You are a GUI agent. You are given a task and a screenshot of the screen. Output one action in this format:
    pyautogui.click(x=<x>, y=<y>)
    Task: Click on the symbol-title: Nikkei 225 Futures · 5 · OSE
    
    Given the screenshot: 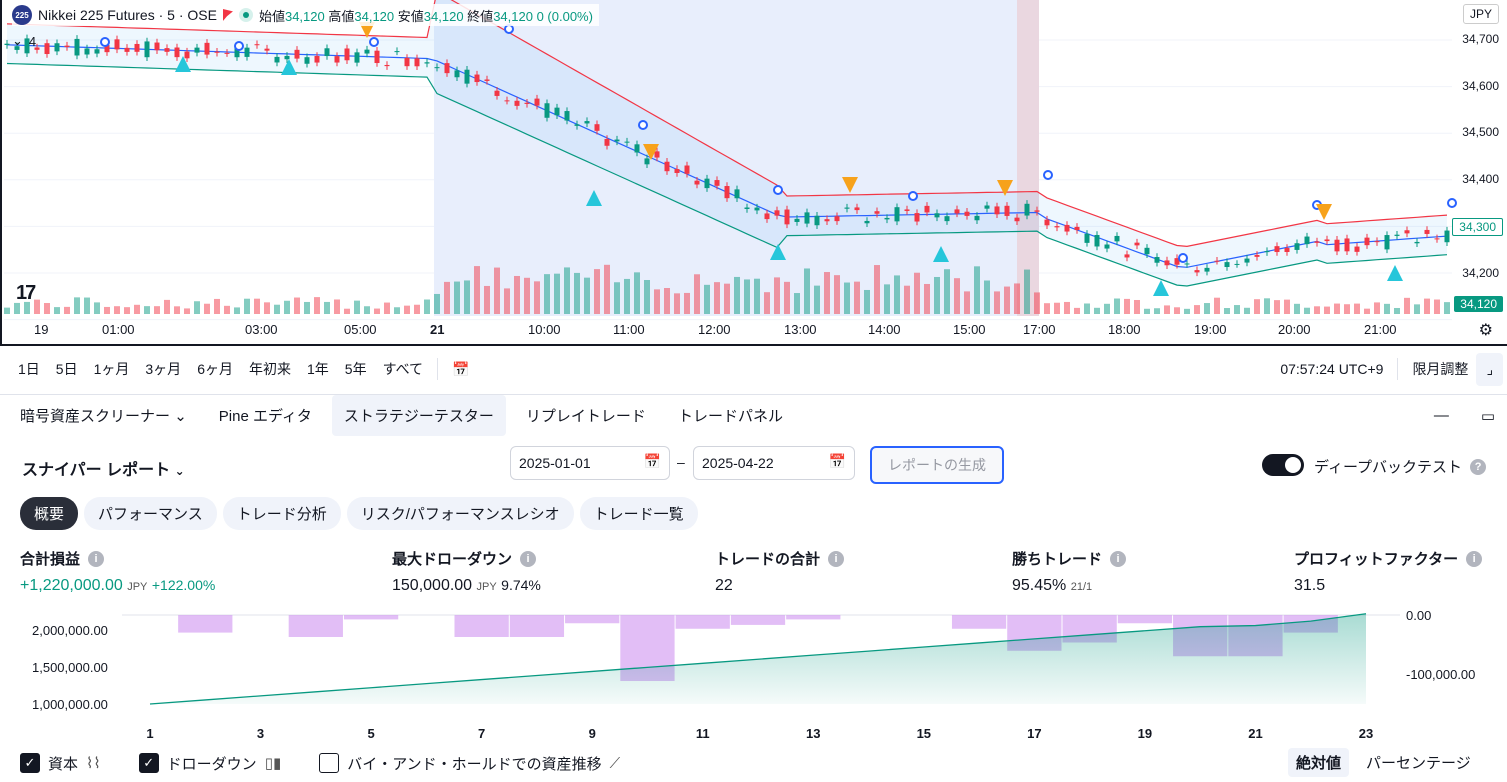 What is the action you would take?
    pyautogui.click(x=127, y=15)
    